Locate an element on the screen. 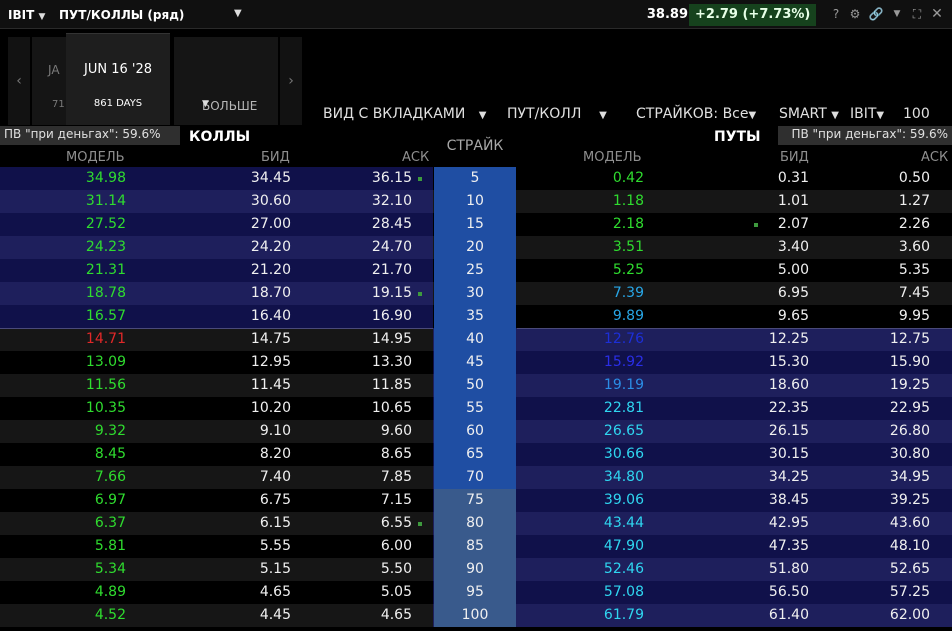  table-row: 6.37 6.15 6.55 43.44 42.95 43.60 80 is located at coordinates (476, 523).